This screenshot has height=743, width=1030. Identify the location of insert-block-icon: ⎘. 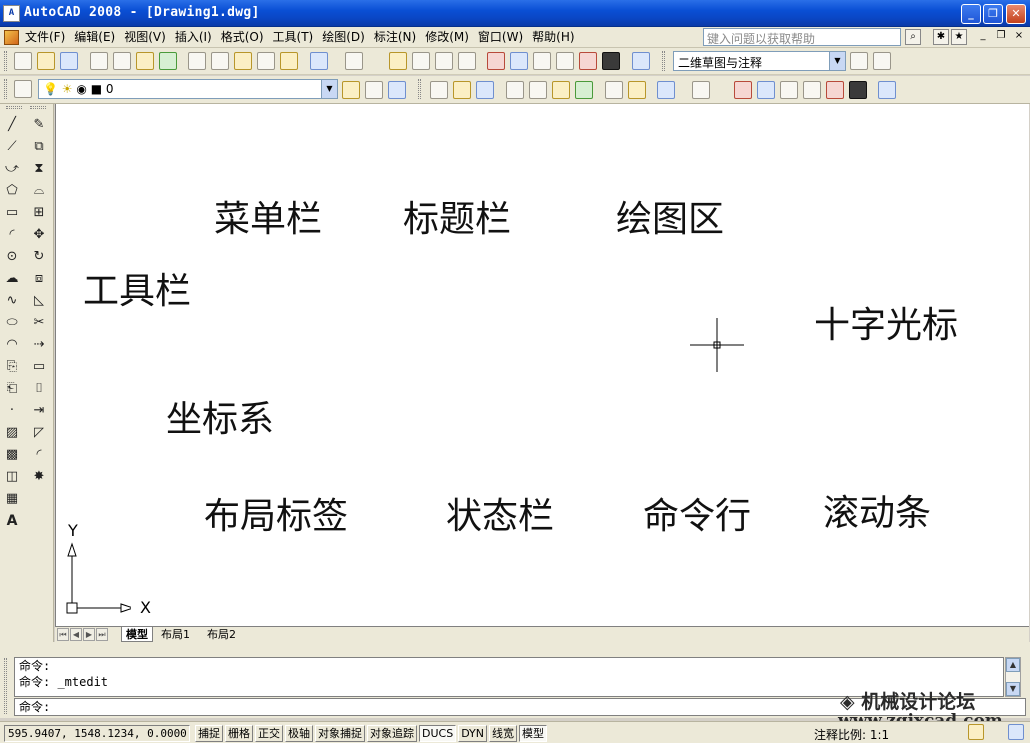
(12, 367).